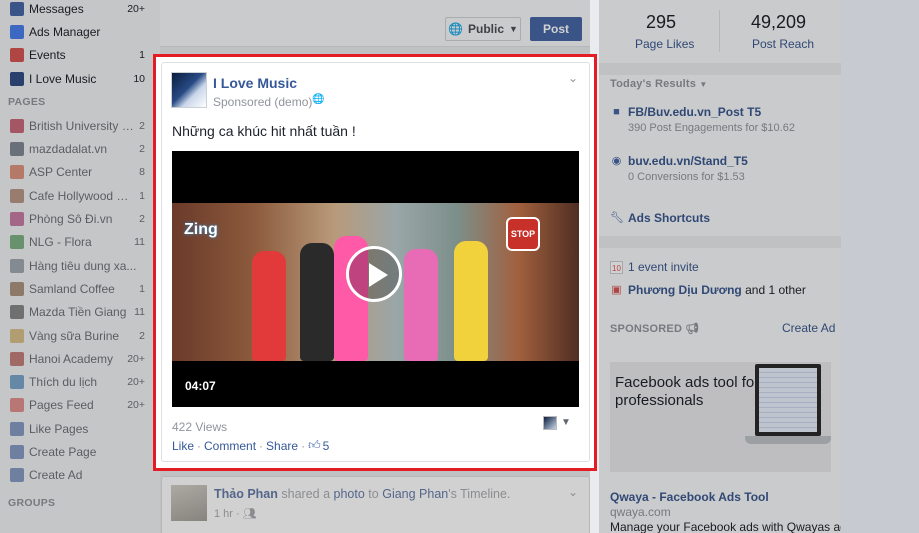 The width and height of the screenshot is (919, 533). What do you see at coordinates (235, 513) in the screenshot?
I see `post-time: 1 hr · 👥︎` at bounding box center [235, 513].